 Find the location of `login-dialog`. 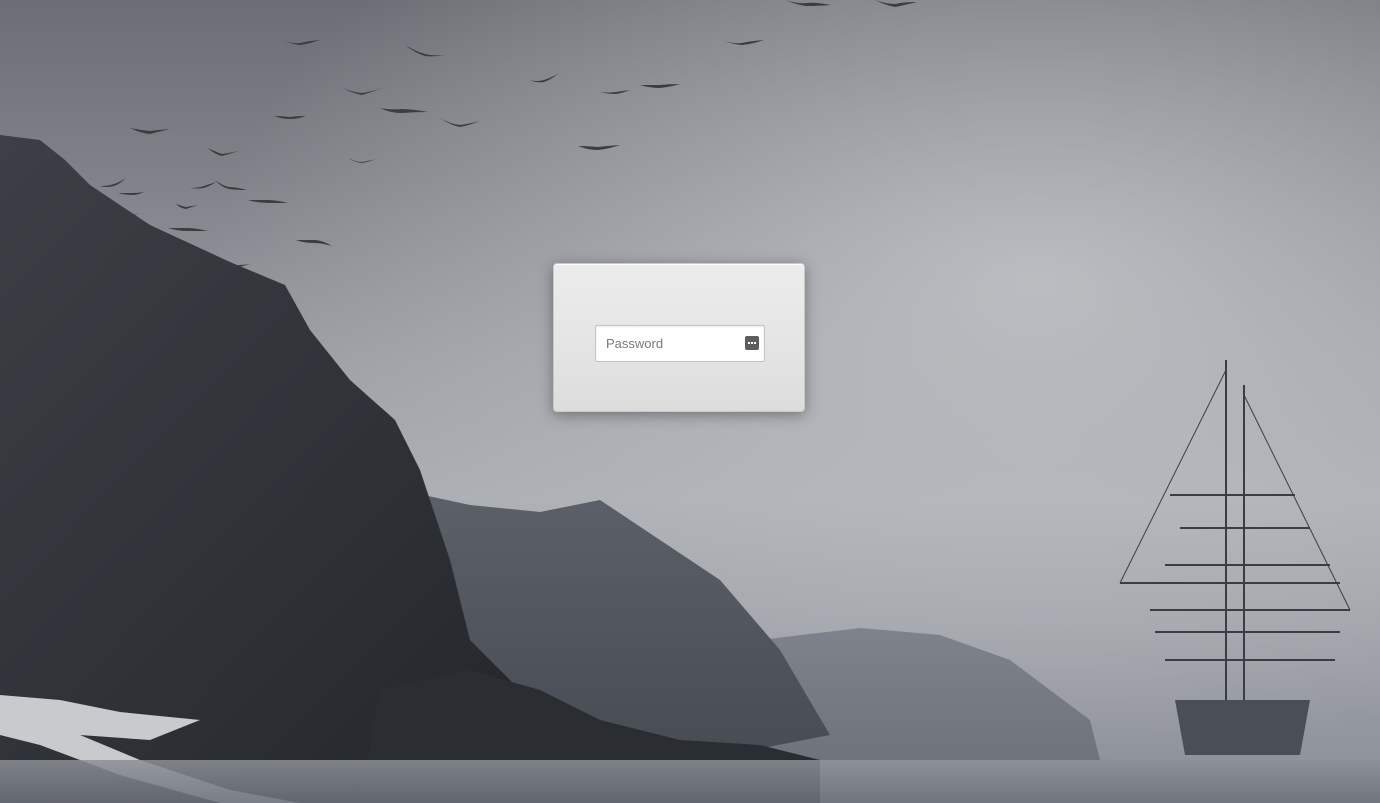

login-dialog is located at coordinates (679, 337).